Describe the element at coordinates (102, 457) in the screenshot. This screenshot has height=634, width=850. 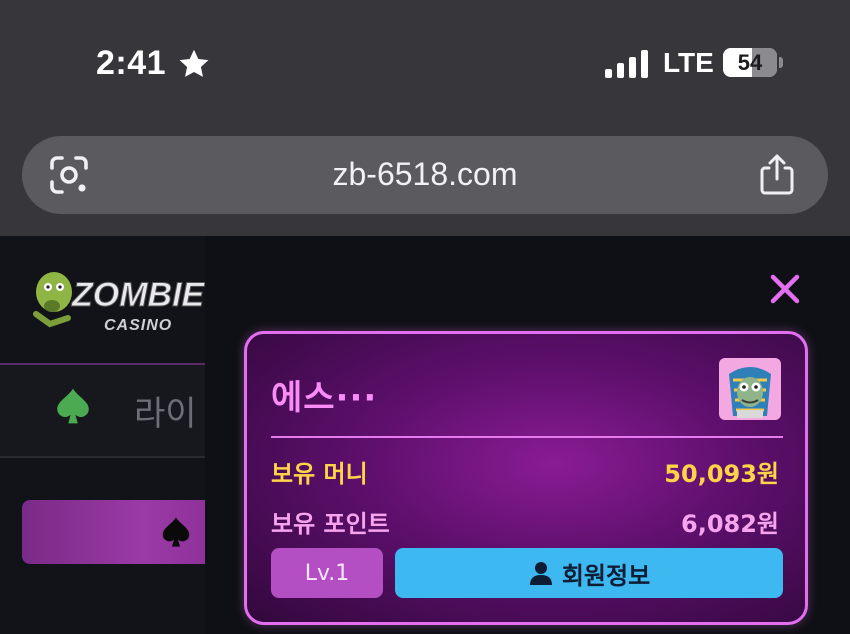
I see `nav-divider` at that location.